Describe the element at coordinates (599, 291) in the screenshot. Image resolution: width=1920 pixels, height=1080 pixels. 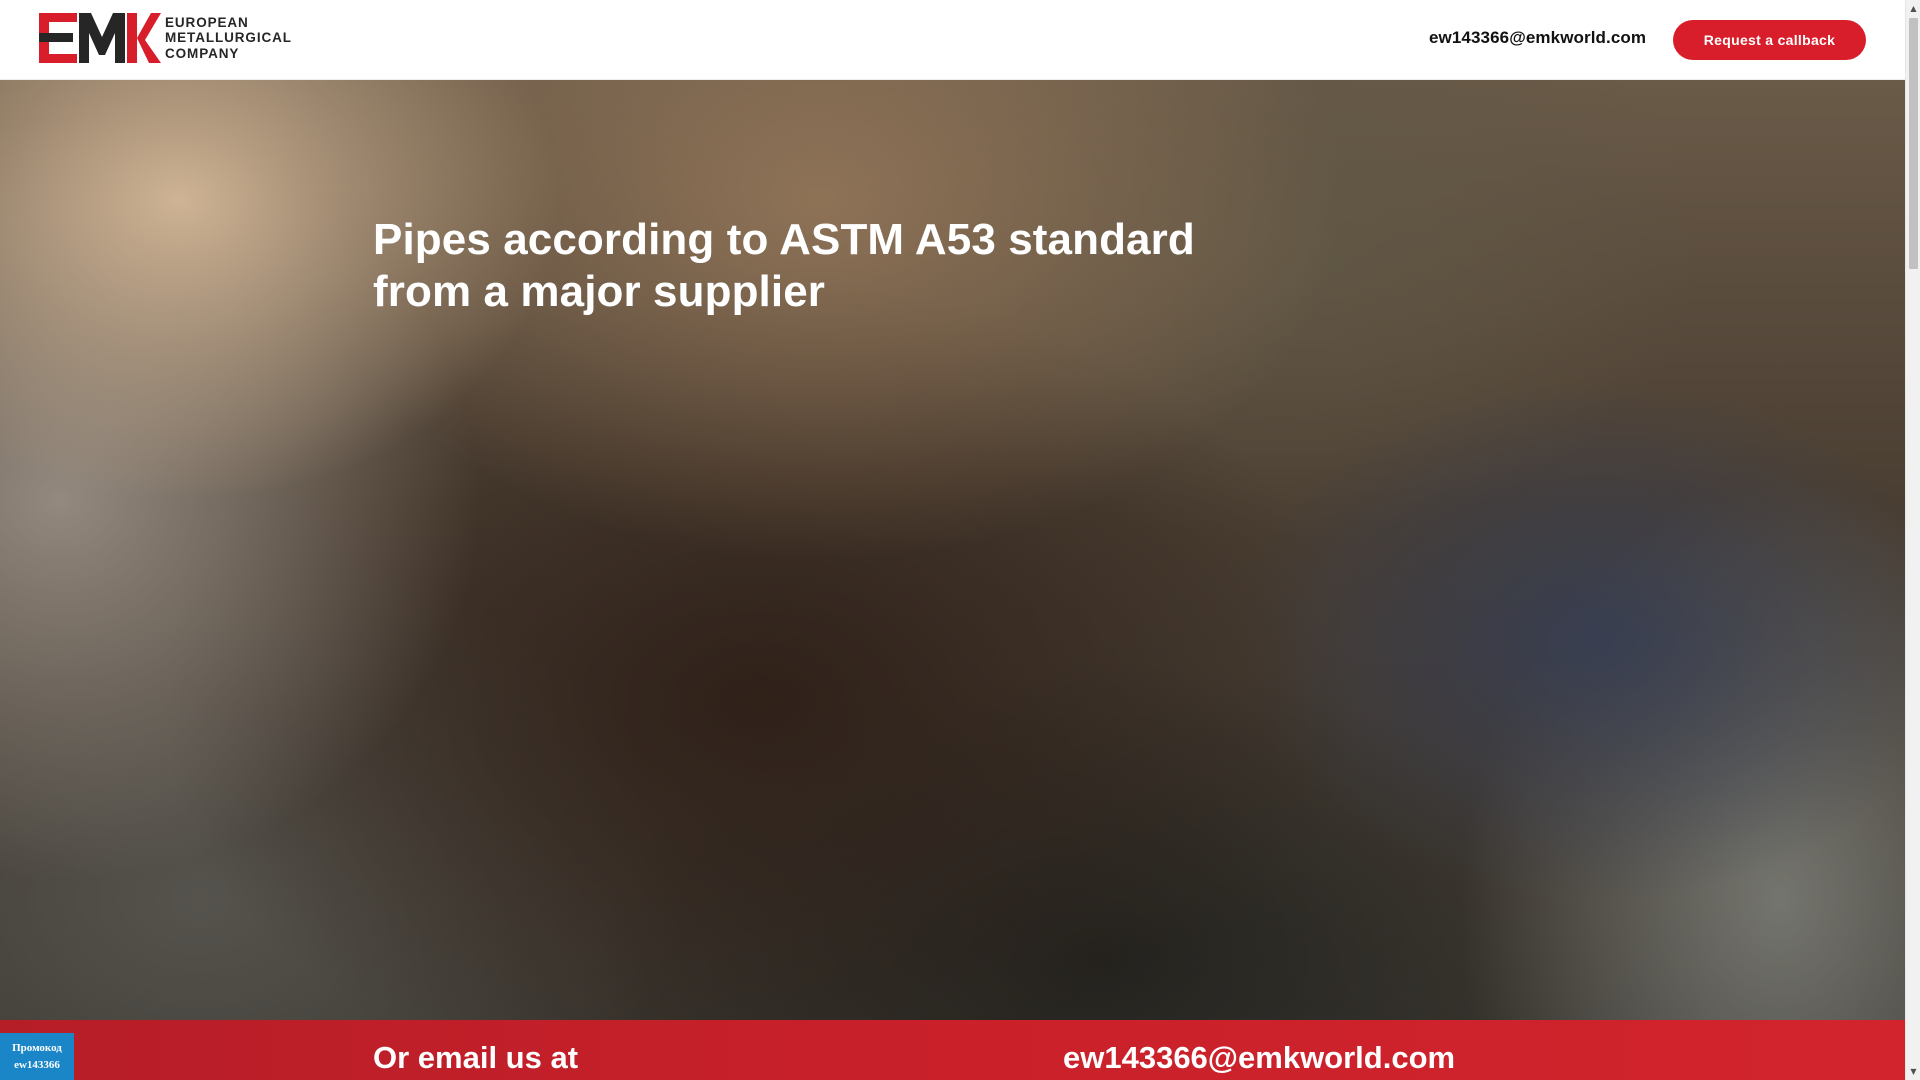
I see `hero-title-line-2: from a major supplier` at that location.